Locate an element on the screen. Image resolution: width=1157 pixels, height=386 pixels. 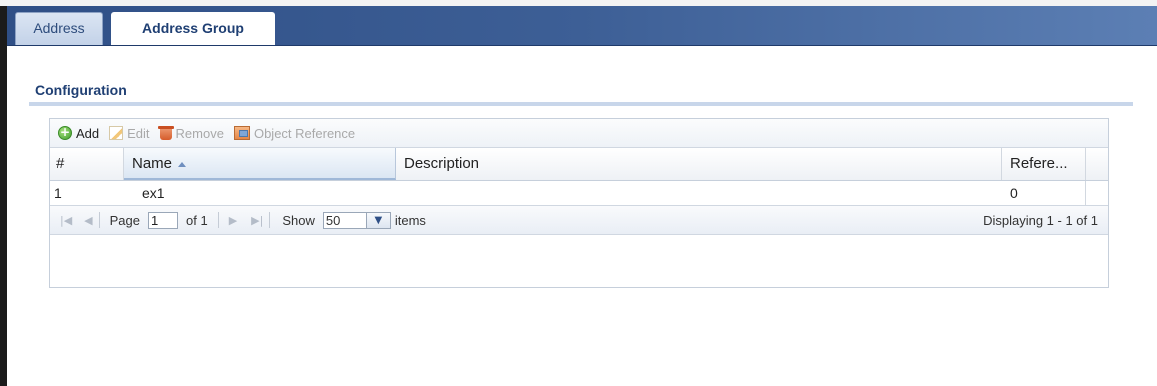
add-icon is located at coordinates (65, 132).